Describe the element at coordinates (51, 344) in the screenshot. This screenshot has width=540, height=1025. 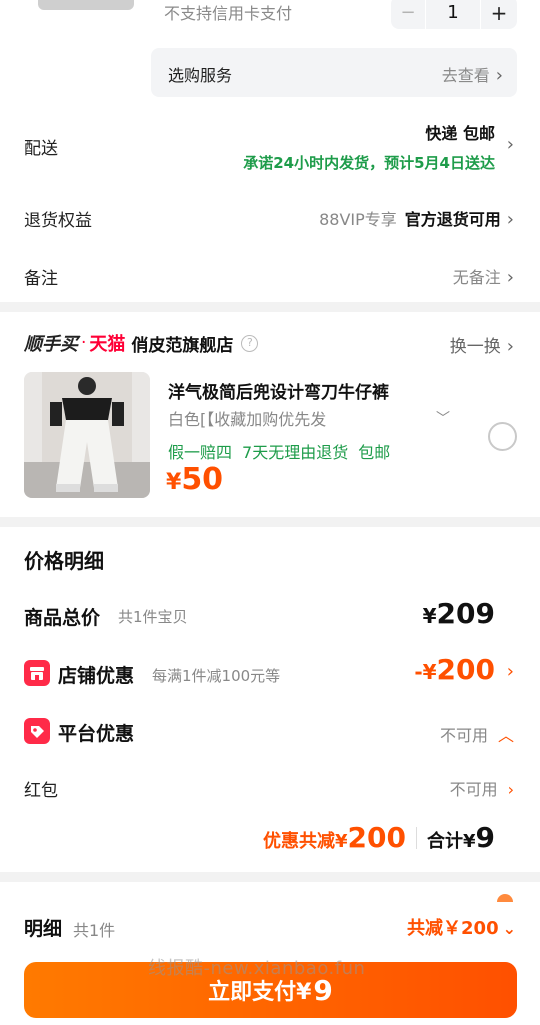
I see `brand-logo-text: 顺手买` at that location.